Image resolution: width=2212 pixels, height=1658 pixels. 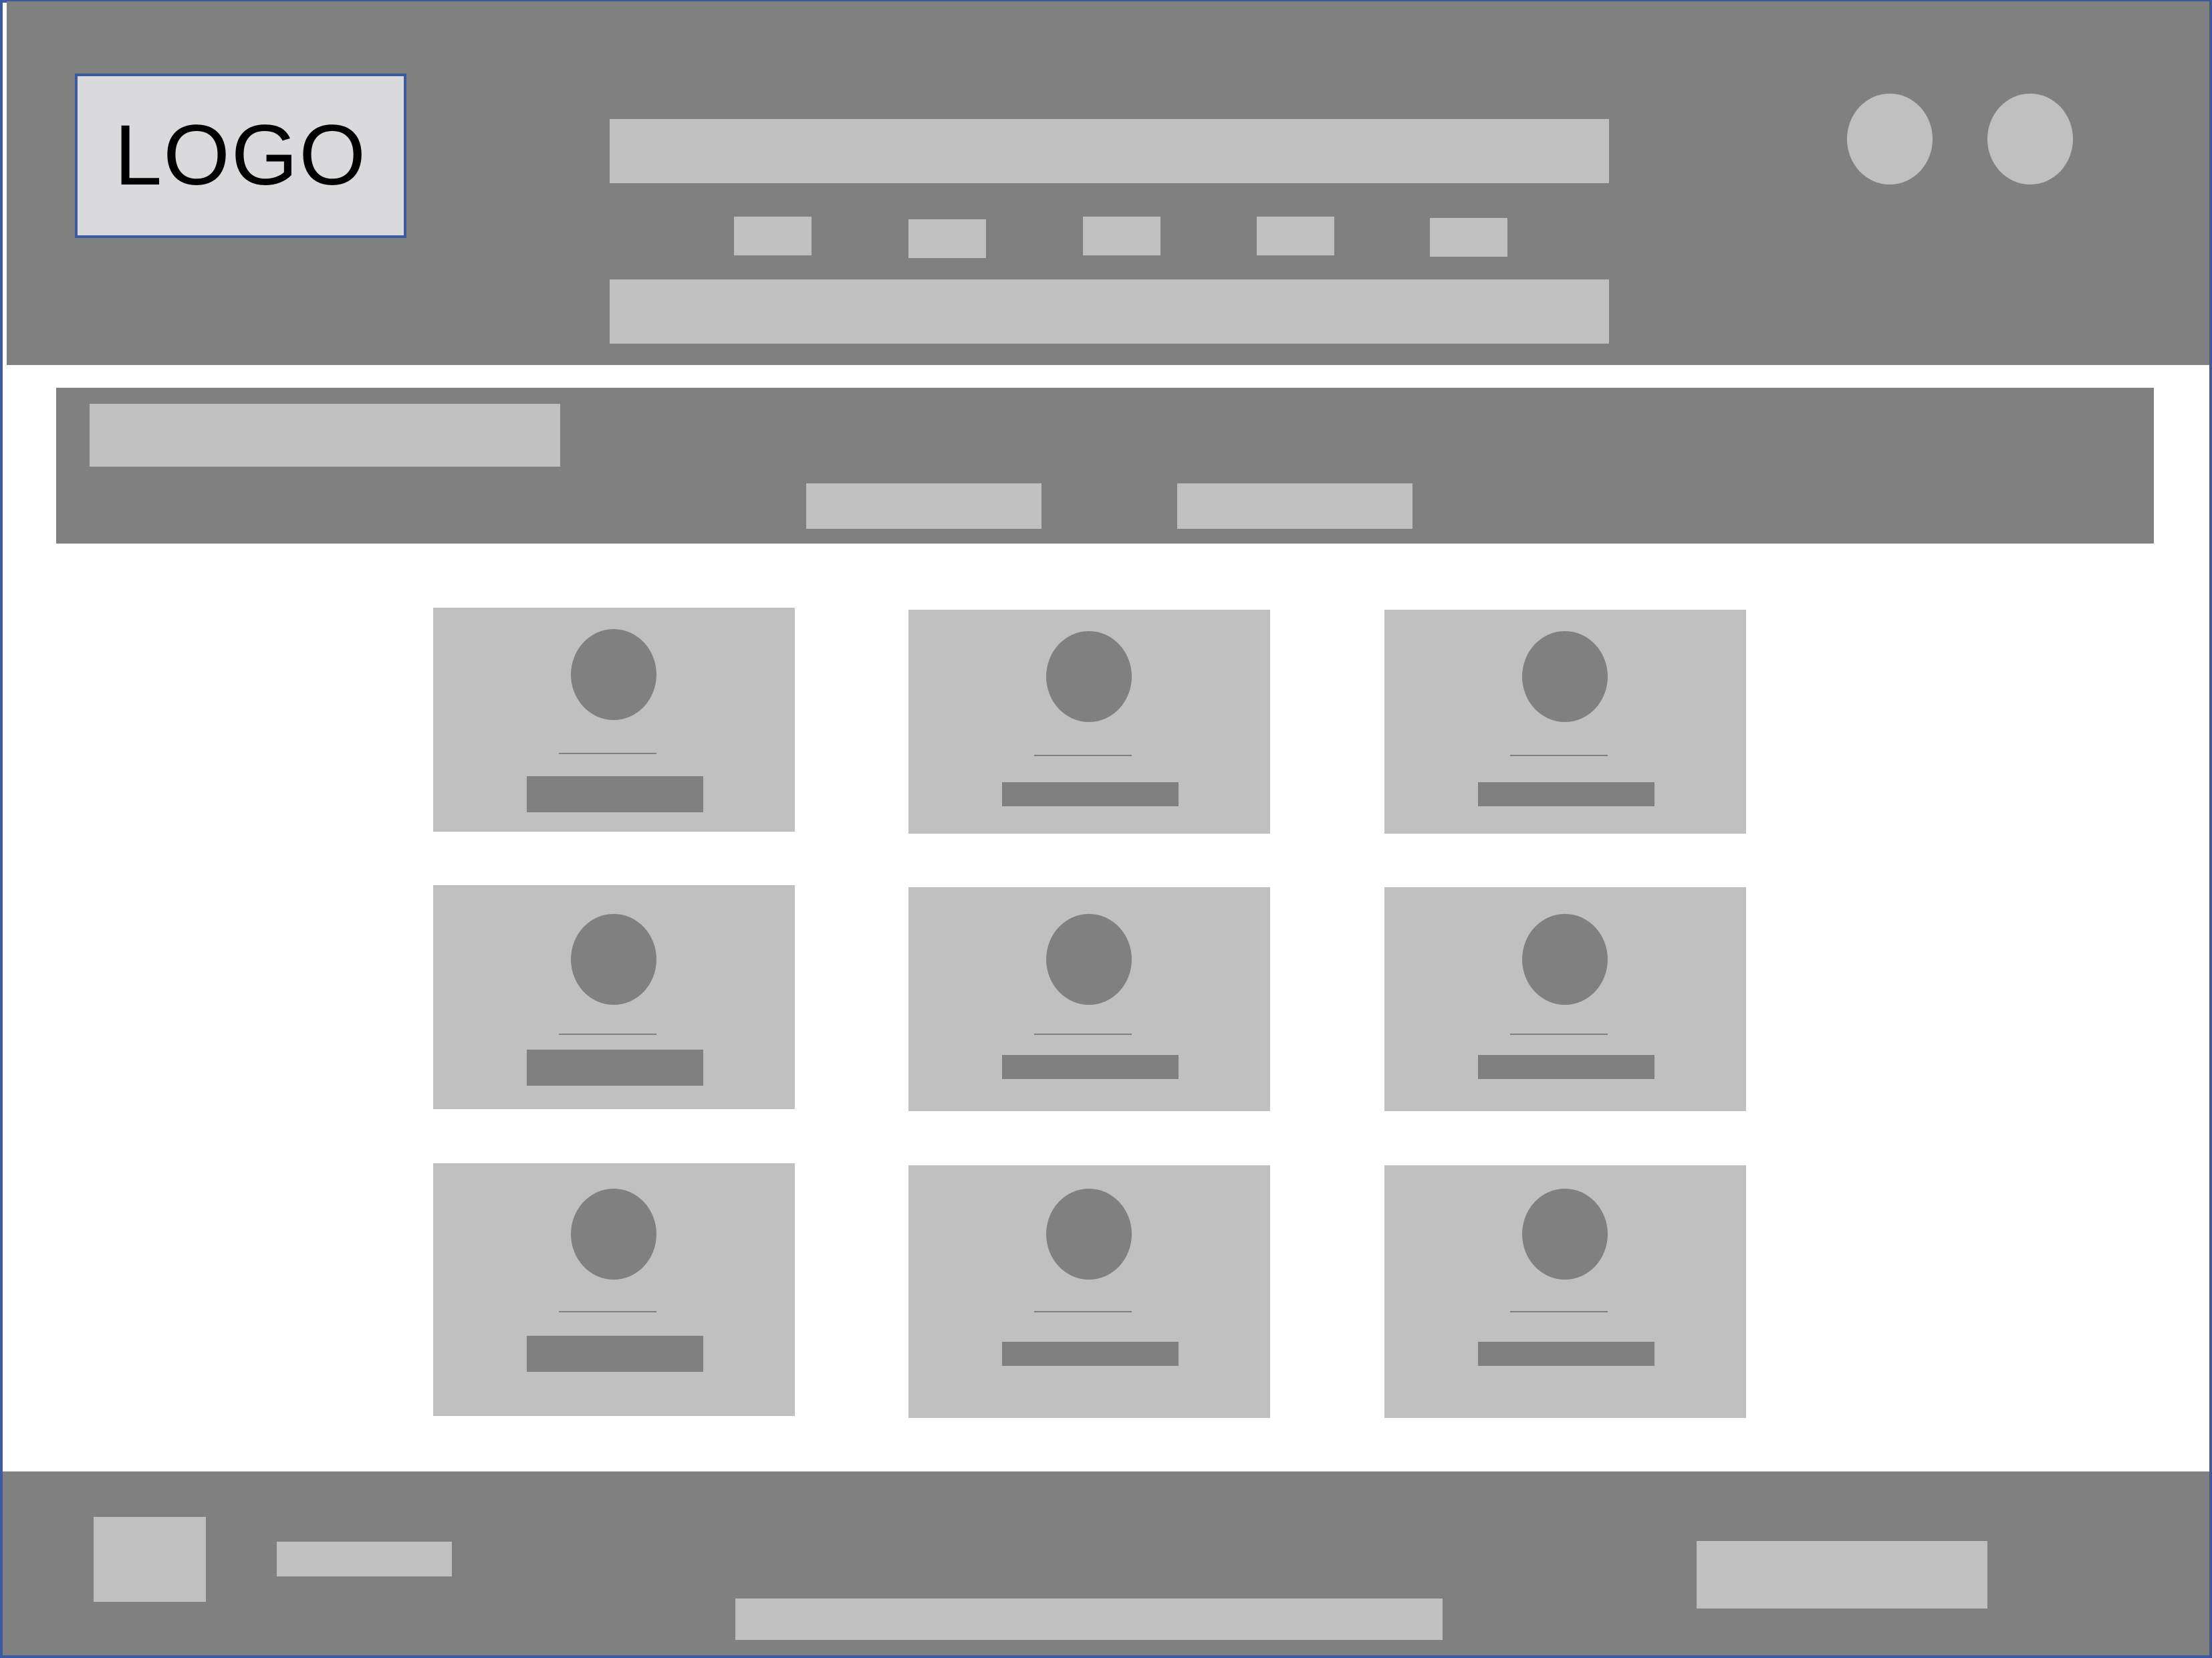 I want to click on logo: LOGO, so click(x=240, y=156).